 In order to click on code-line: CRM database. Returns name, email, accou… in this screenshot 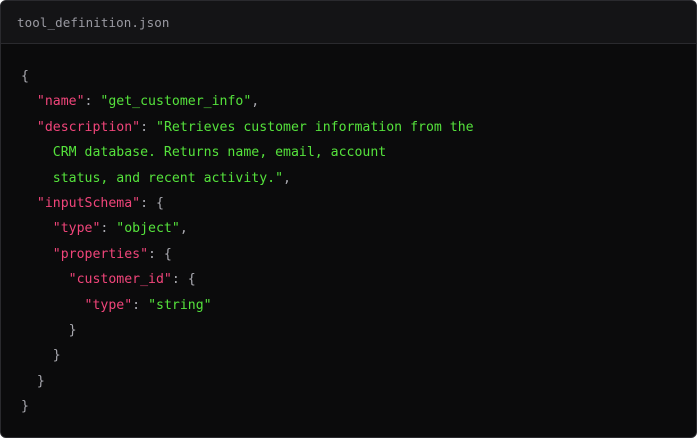, I will do `click(358, 152)`.